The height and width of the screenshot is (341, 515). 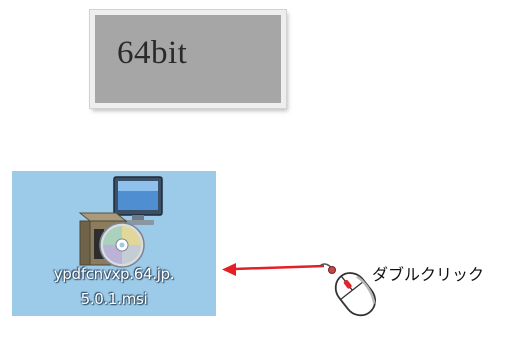 What do you see at coordinates (152, 53) in the screenshot?
I see `bitness-label: 64bit` at bounding box center [152, 53].